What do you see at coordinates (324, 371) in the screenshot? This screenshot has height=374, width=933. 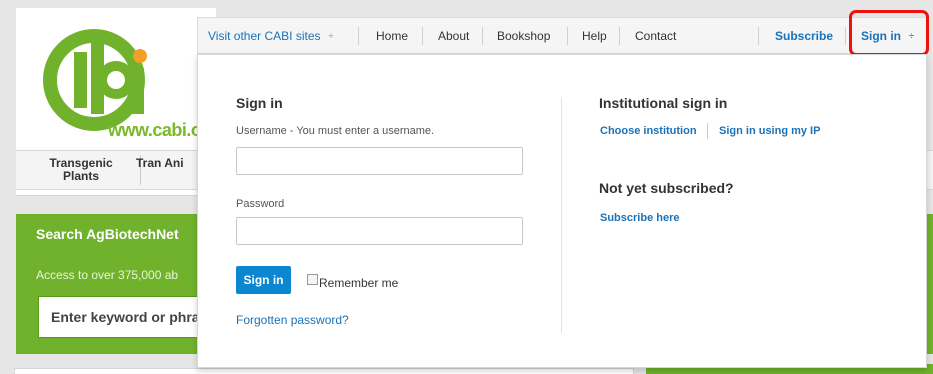 I see `bottom-content-card` at bounding box center [324, 371].